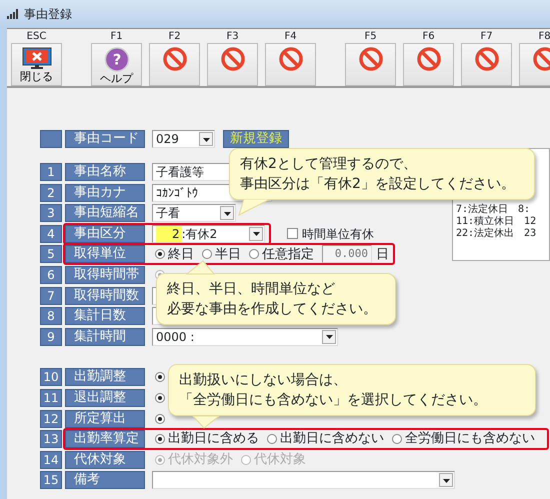  What do you see at coordinates (494, 210) in the screenshot?
I see `list-line: 7:法定休日 8:` at bounding box center [494, 210].